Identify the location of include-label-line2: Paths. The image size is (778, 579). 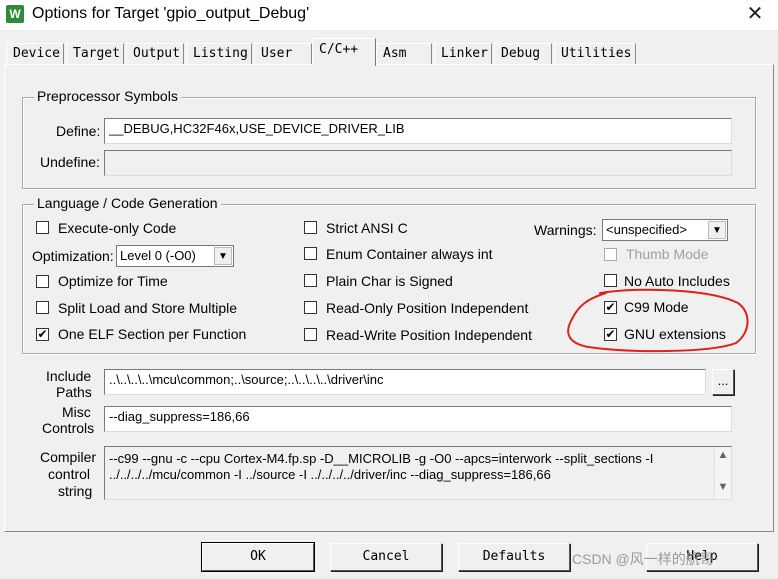
(74, 392).